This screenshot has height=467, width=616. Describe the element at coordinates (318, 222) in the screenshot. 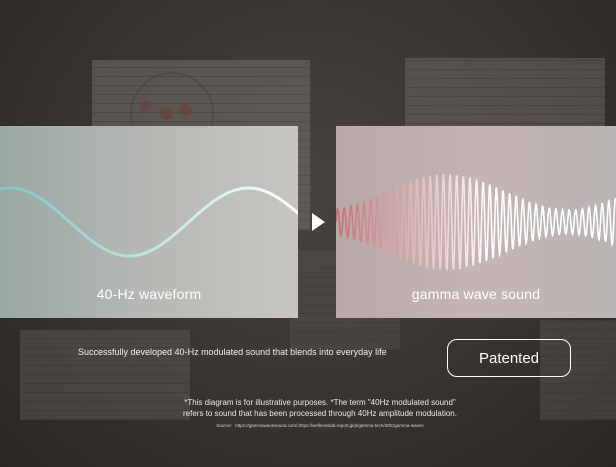

I see `play-arrow-icon` at that location.